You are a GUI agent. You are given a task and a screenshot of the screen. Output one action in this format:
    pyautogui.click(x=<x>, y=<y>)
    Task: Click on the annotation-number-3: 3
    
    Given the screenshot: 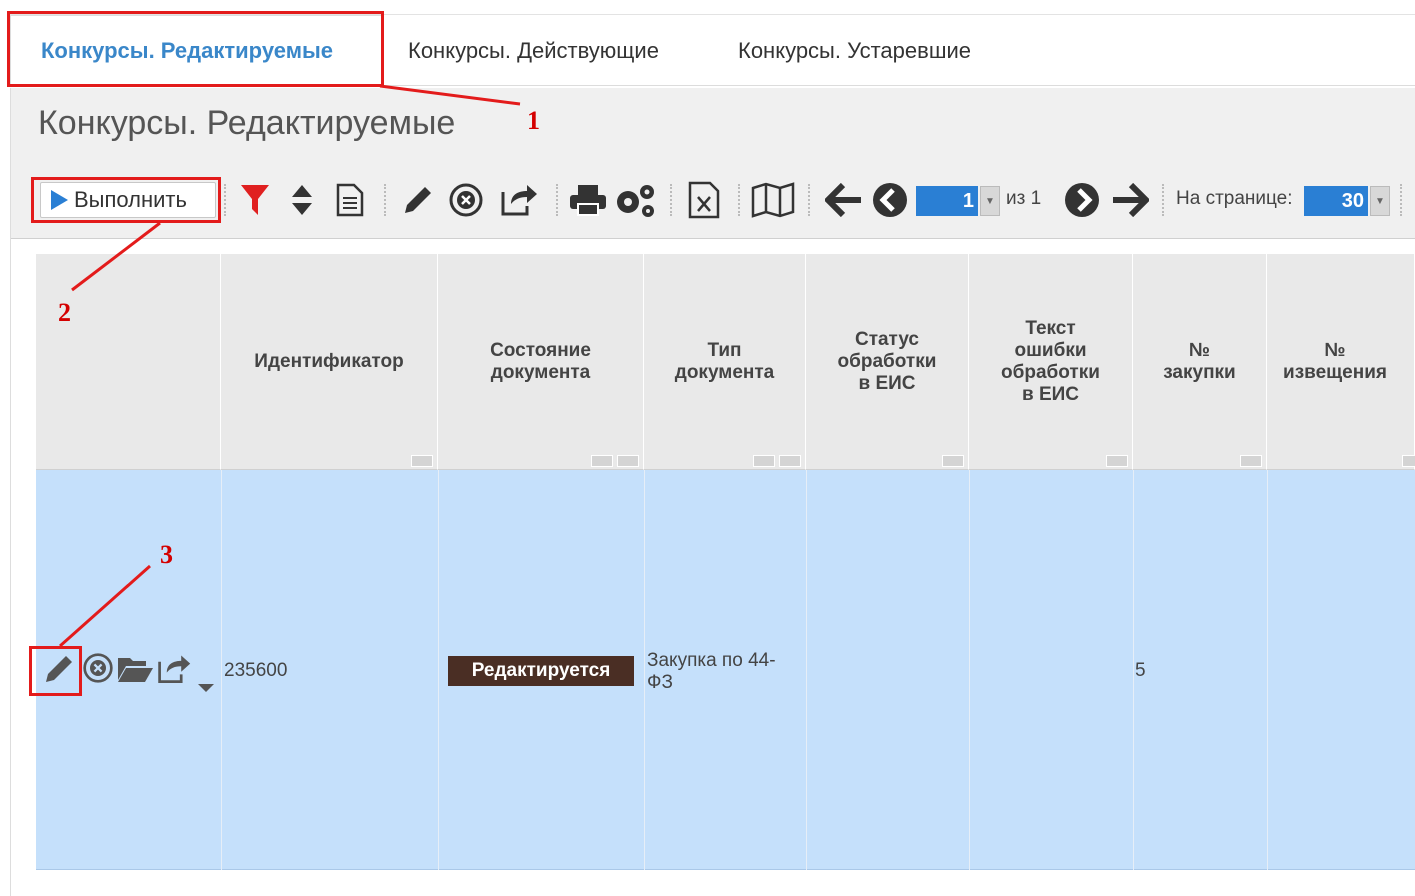 What is the action you would take?
    pyautogui.click(x=166, y=554)
    